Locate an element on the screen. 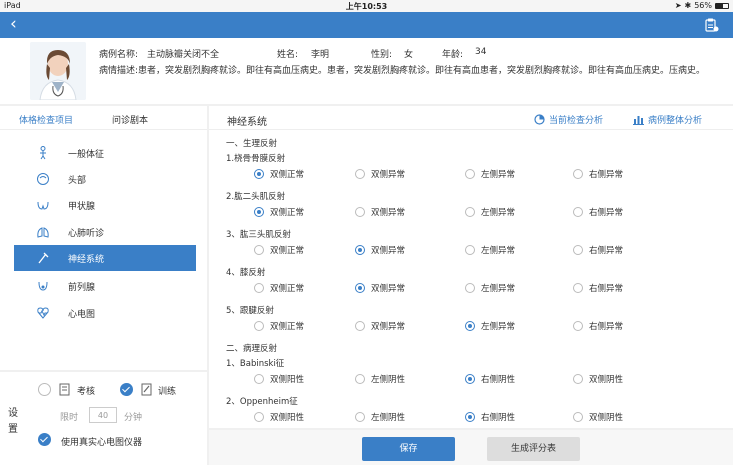 This screenshot has width=733, height=465. assess-radio is located at coordinates (44, 389).